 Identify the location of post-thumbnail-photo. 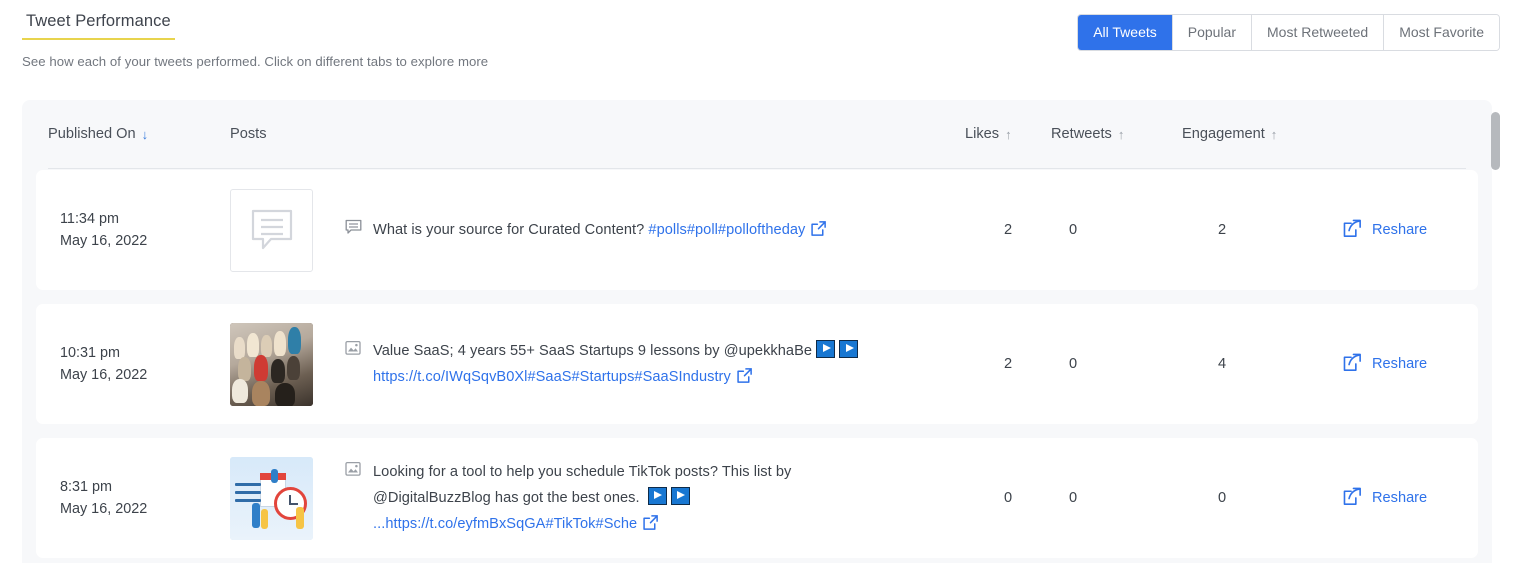
(271, 364).